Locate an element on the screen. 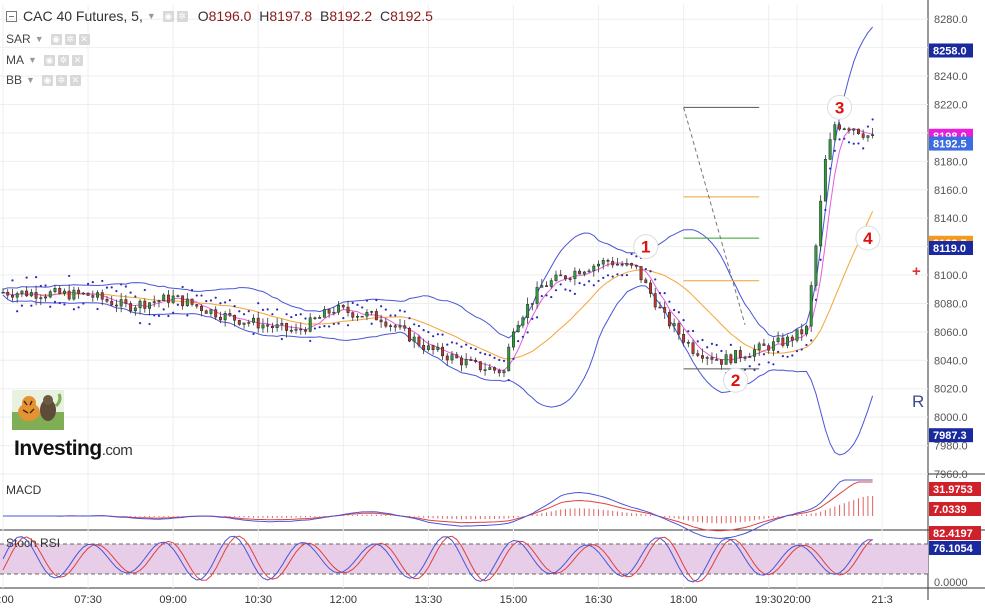 Image resolution: width=985 pixels, height=615 pixels. indicator-row-bb: BB ▼ ◉ ✲ ✕ is located at coordinates (43, 80).